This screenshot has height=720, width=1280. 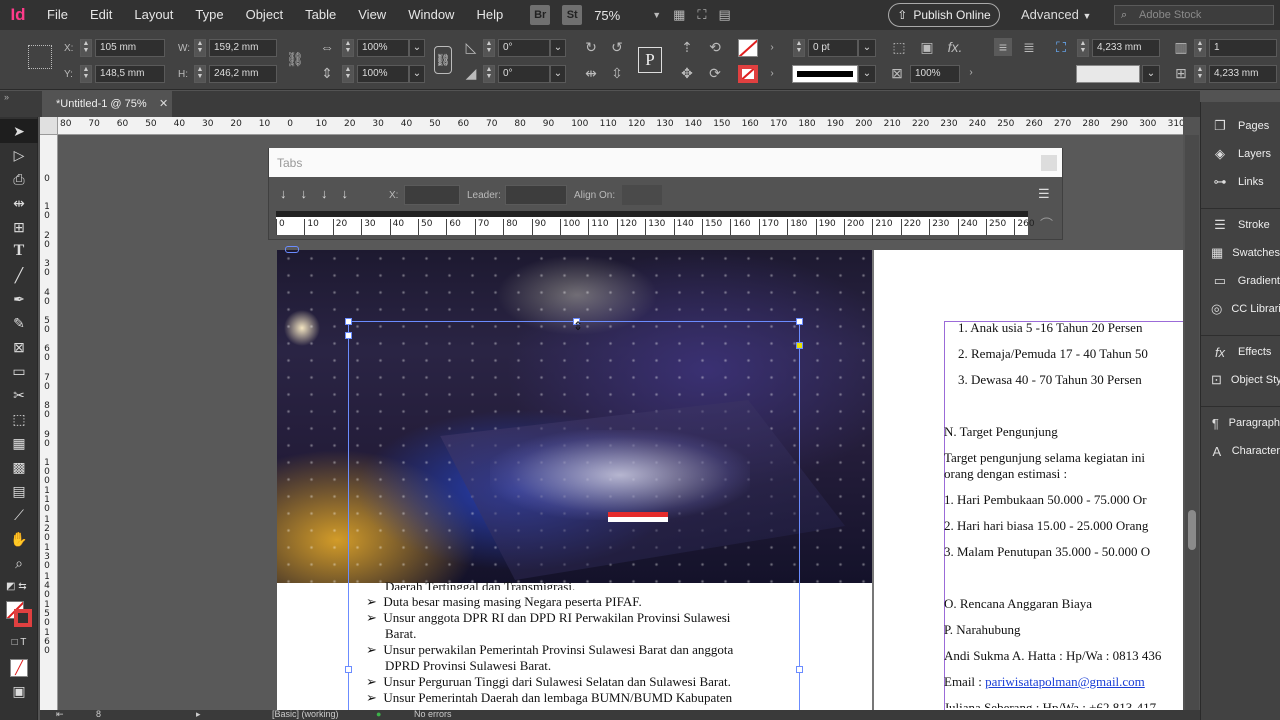 What do you see at coordinates (19, 203) in the screenshot?
I see `gap-tool-icon: ⇹` at bounding box center [19, 203].